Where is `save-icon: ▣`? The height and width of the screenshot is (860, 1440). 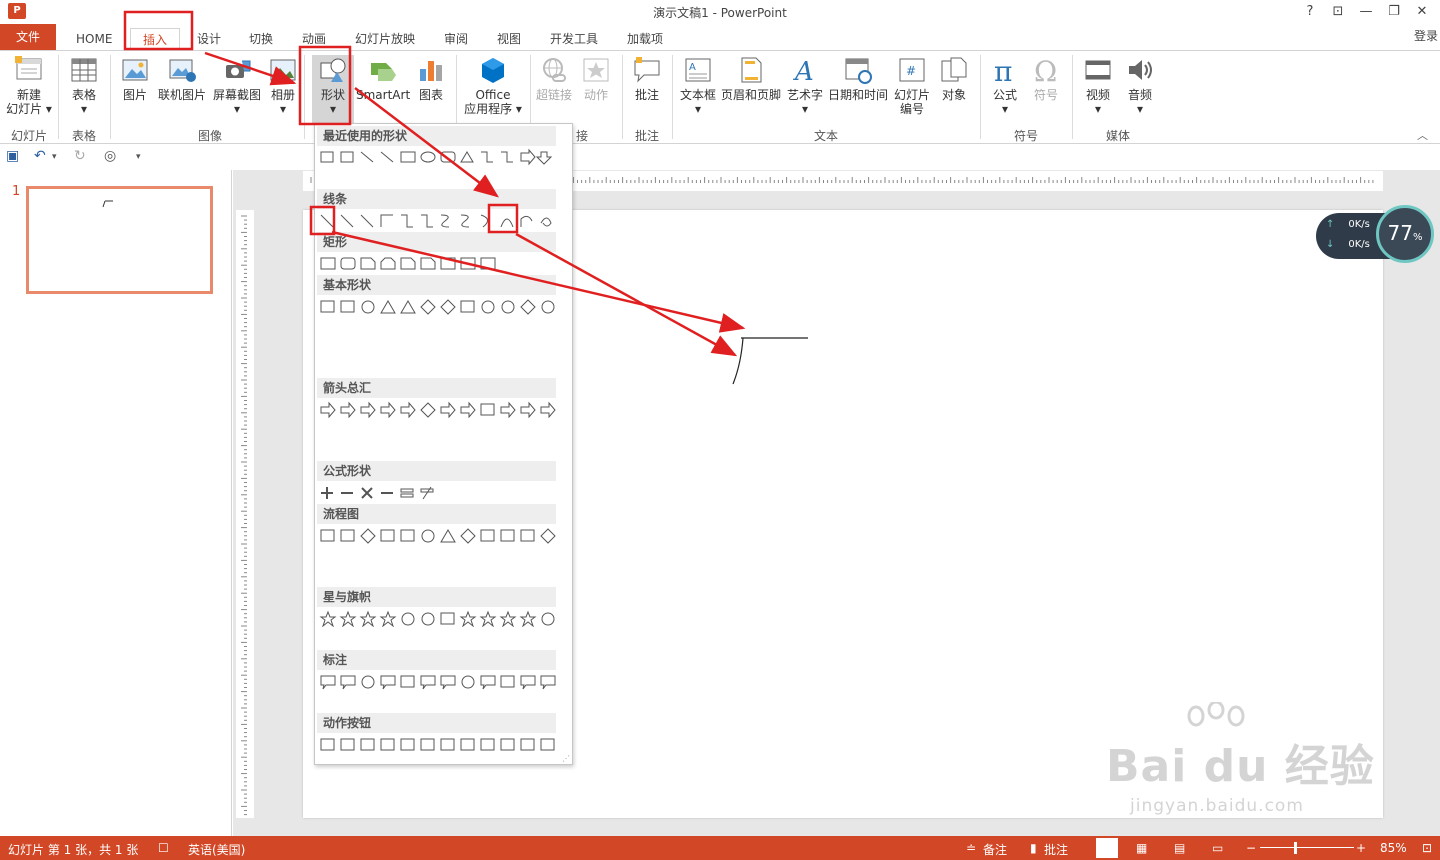 save-icon: ▣ is located at coordinates (12, 156).